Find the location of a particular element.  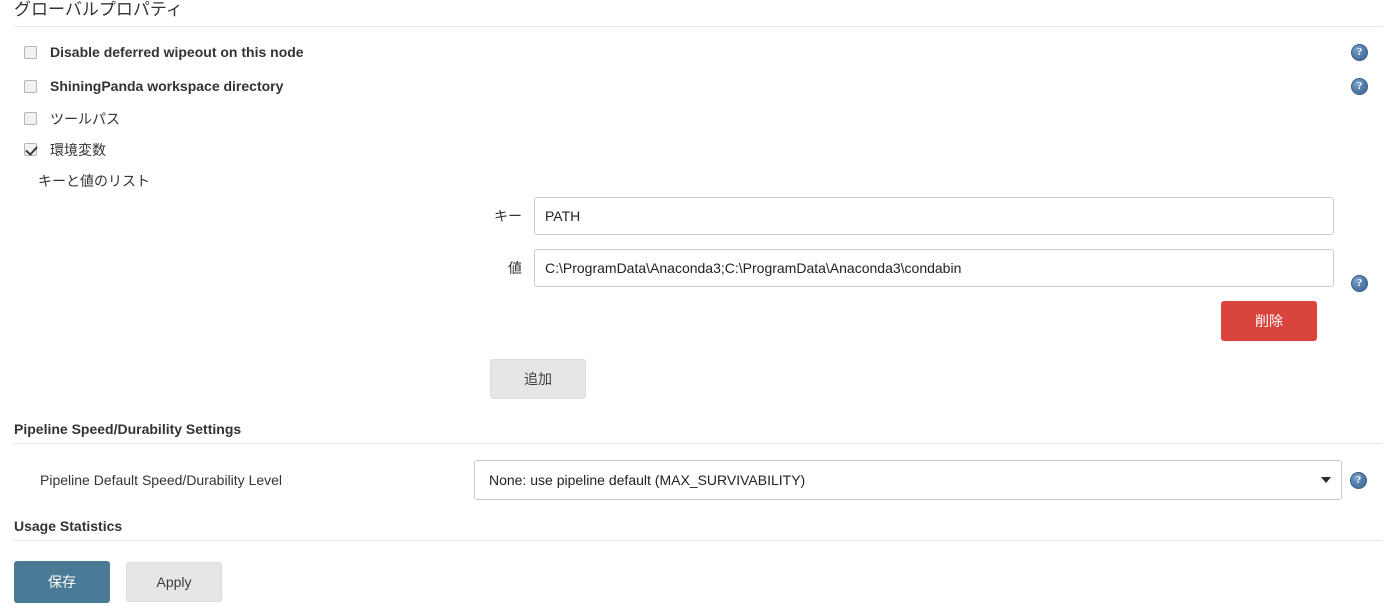

key-value-list-label: キーと値のリスト is located at coordinates (94, 181).